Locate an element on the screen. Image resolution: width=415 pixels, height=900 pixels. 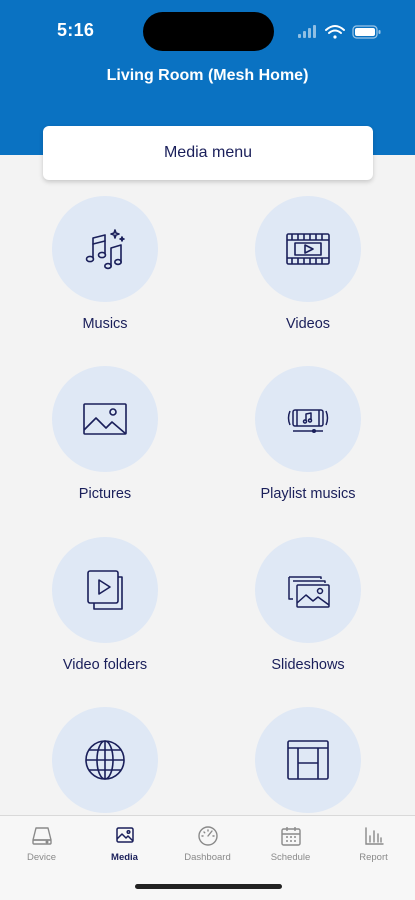
tile-label: Slideshows is located at coordinates (308, 665).